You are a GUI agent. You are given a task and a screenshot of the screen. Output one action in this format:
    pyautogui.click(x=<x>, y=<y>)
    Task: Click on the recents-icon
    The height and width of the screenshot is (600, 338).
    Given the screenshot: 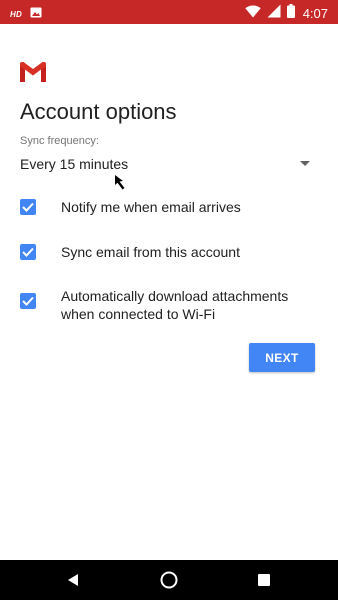 What is the action you would take?
    pyautogui.click(x=264, y=580)
    